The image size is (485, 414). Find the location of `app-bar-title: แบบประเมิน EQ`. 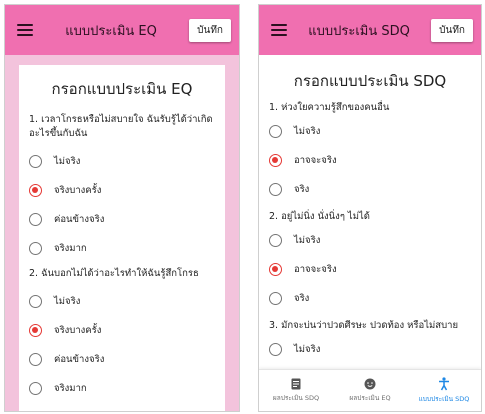

app-bar-title: แบบประเมิน EQ is located at coordinates (111, 31).